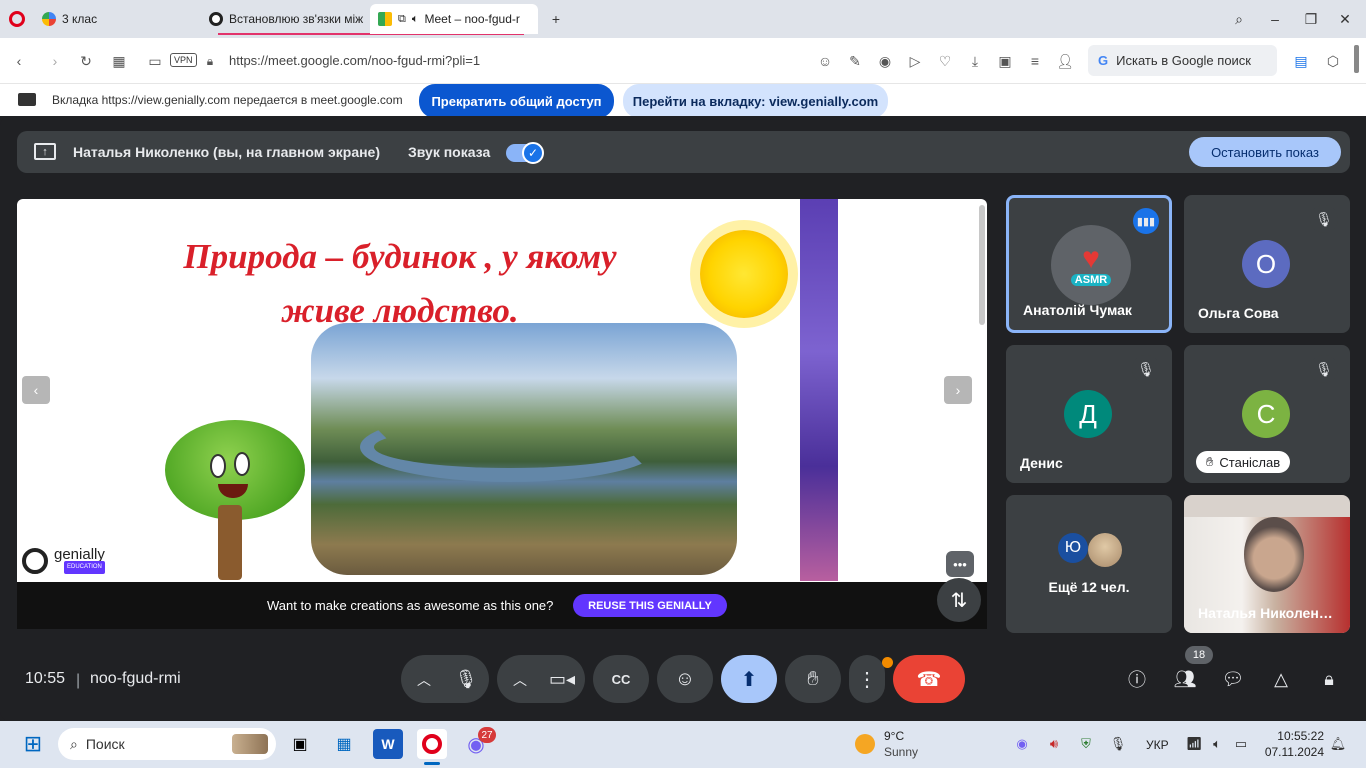  Describe the element at coordinates (1089, 564) in the screenshot. I see `more-participants-tile: Ю Ещё 12 чел.` at that location.